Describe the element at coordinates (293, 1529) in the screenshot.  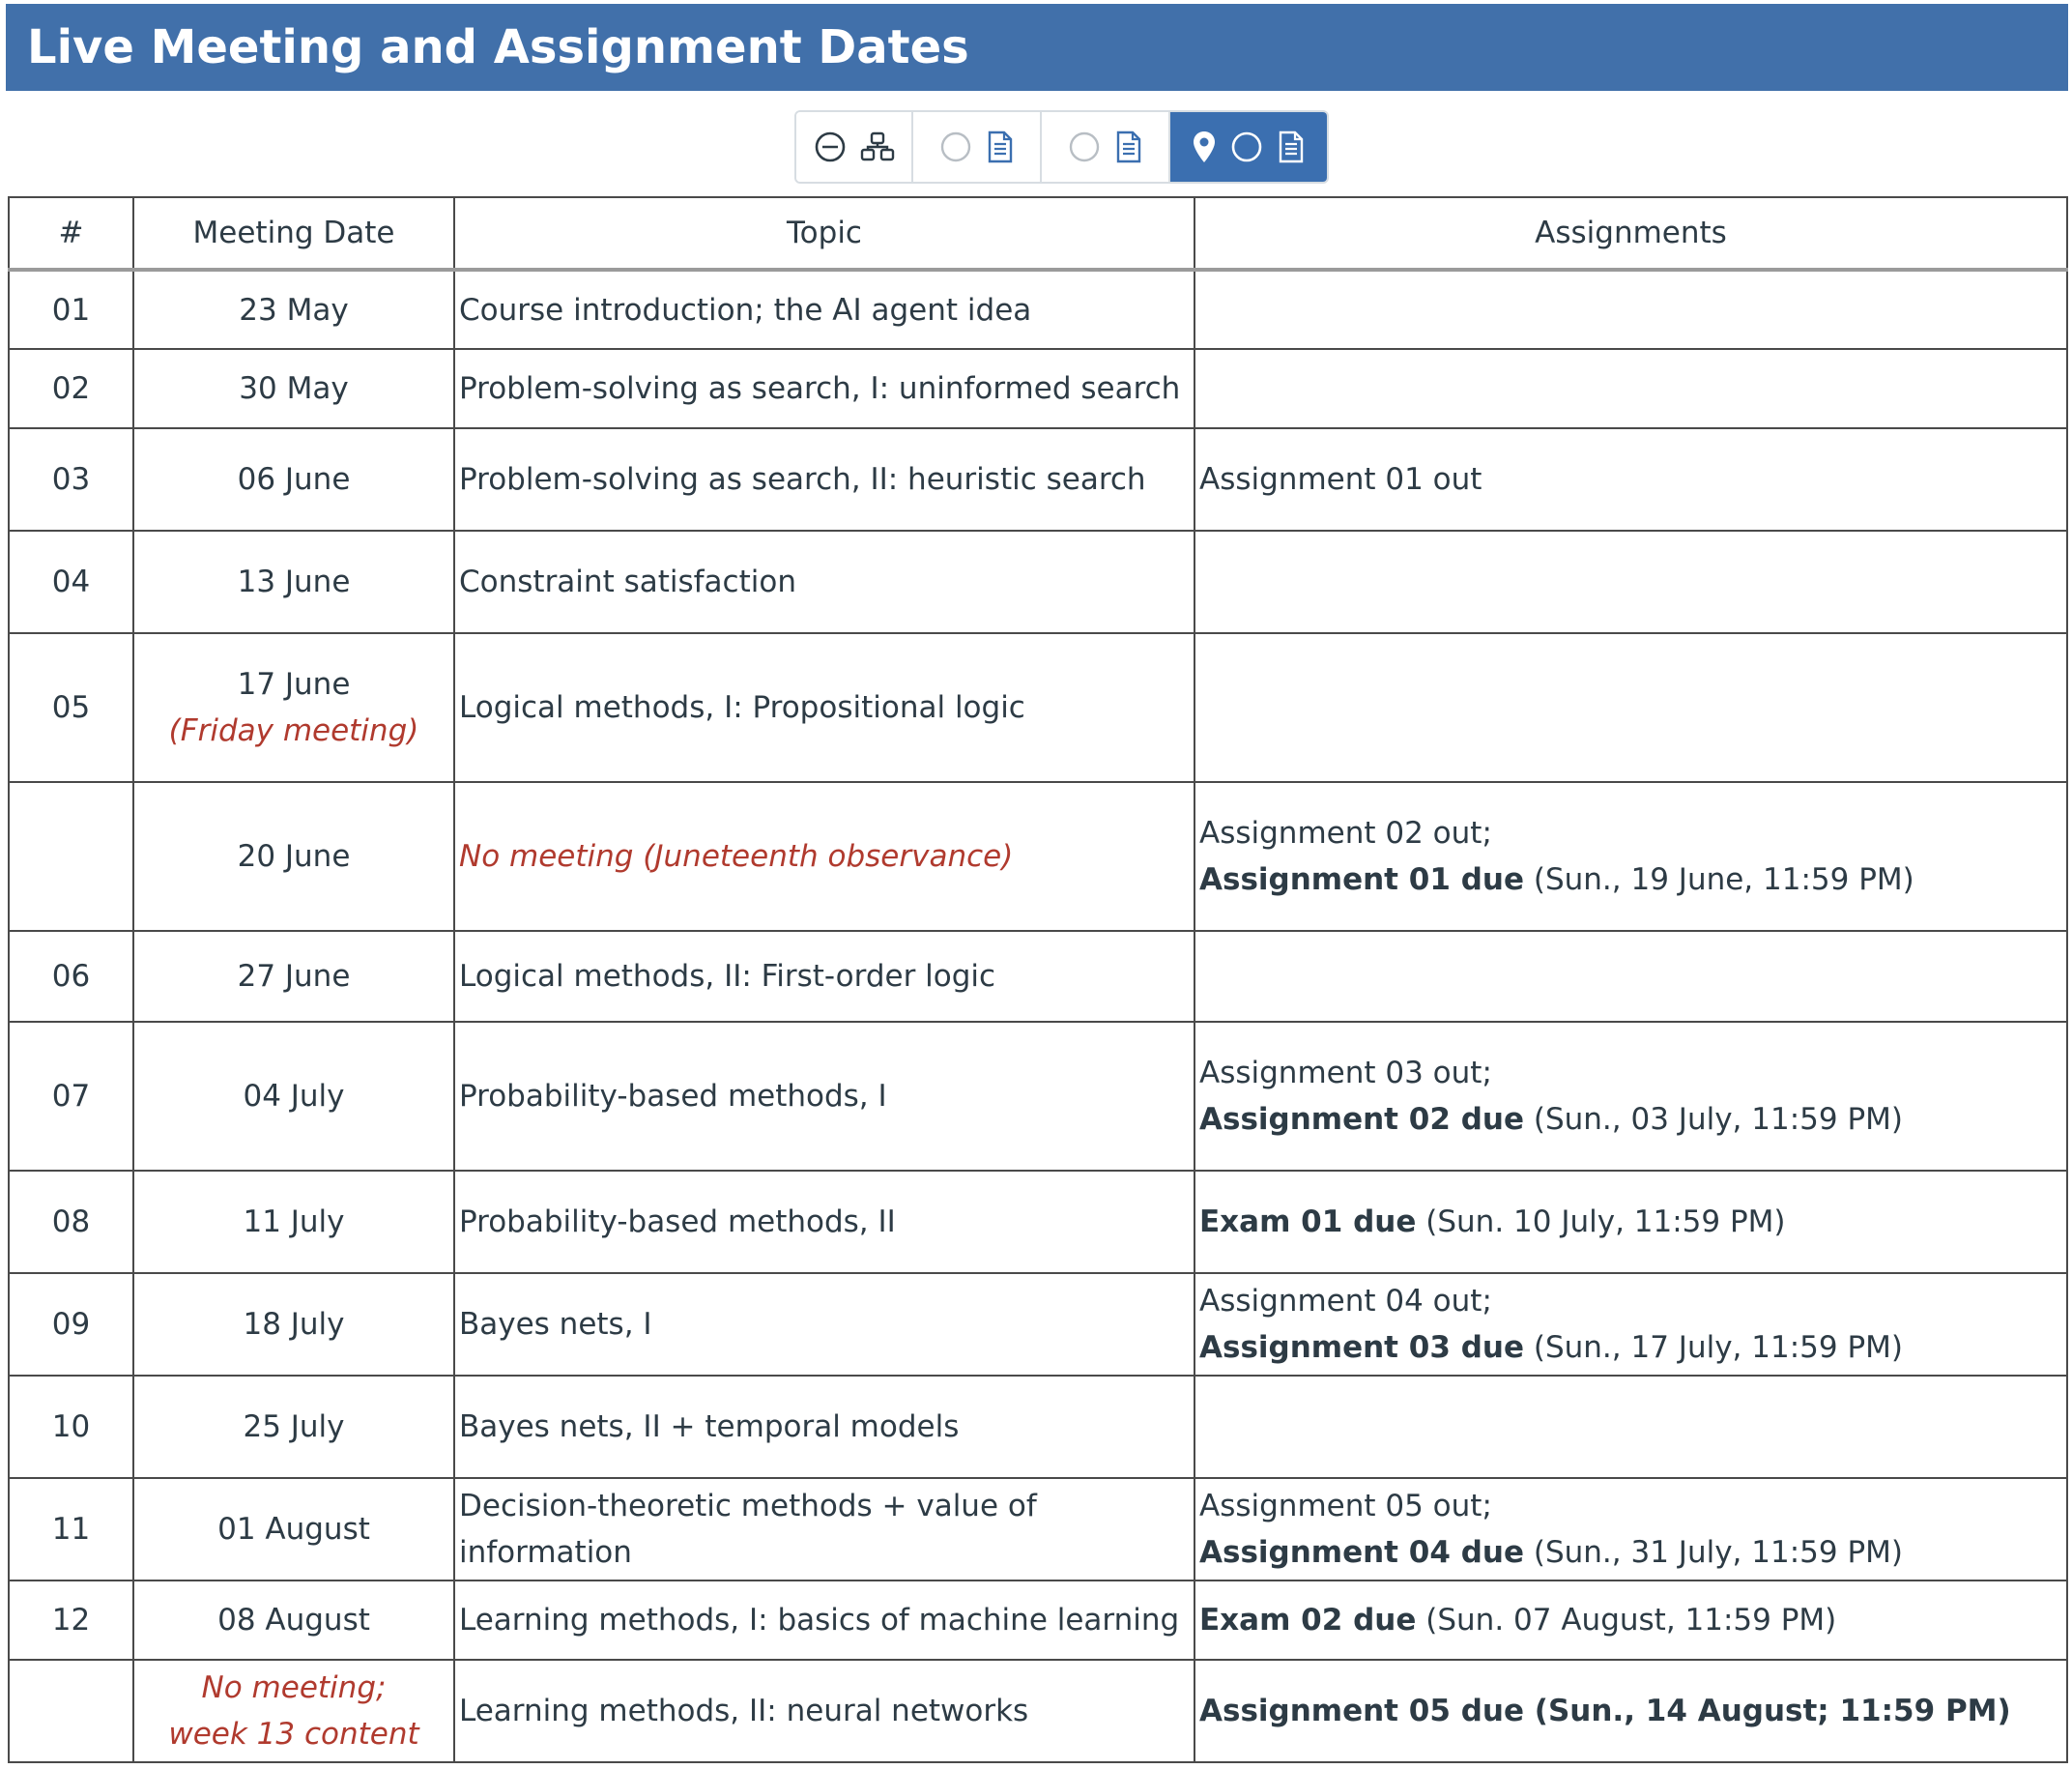
I see `meeting-date: 01 August` at that location.